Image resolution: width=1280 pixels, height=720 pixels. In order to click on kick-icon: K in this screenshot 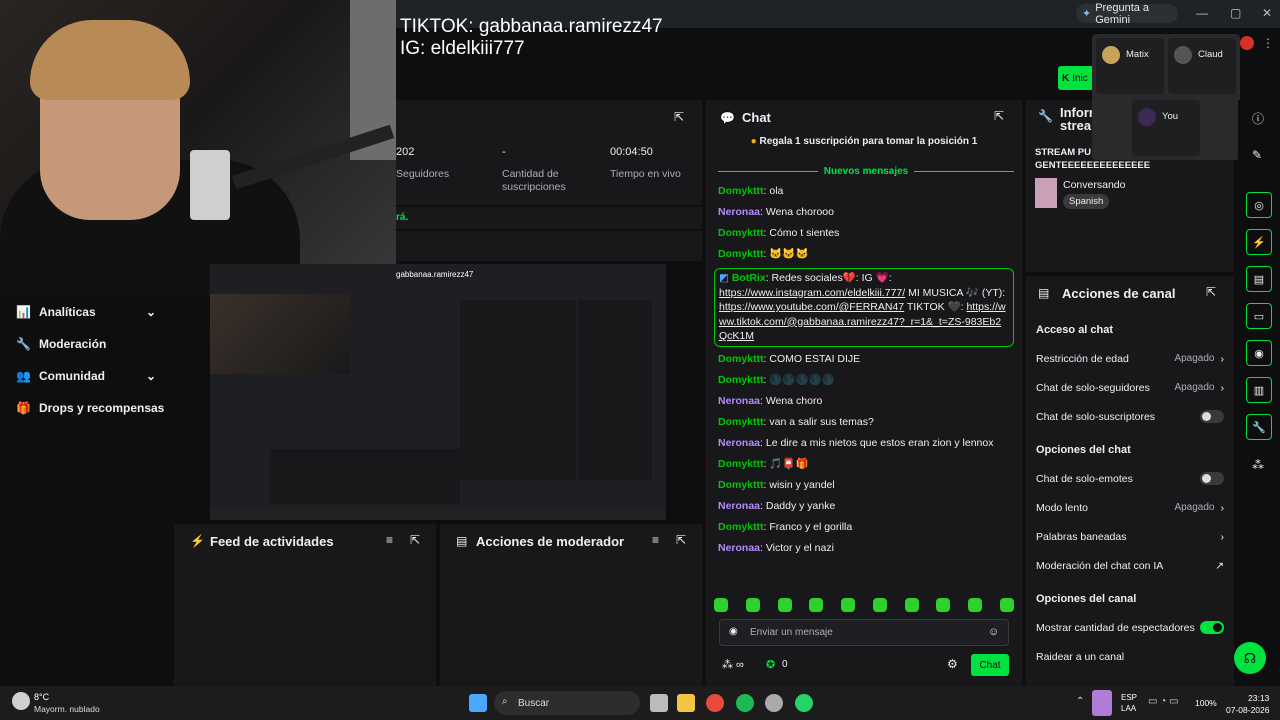, I will do `click(1066, 78)`.